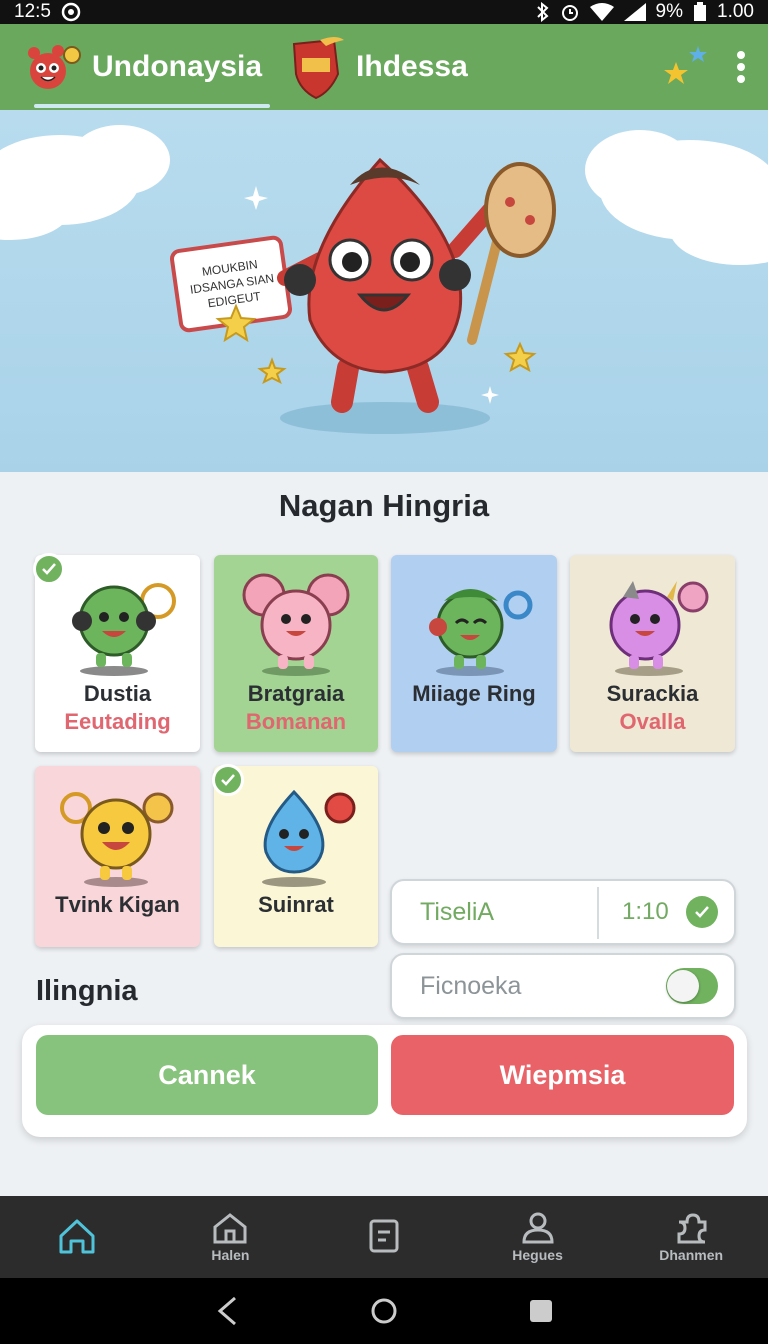  What do you see at coordinates (658, 628) in the screenshot?
I see `purple-monster-icon` at bounding box center [658, 628].